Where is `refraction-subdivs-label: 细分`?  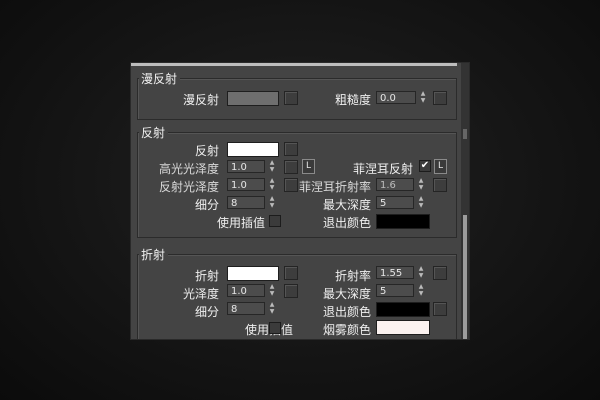 refraction-subdivs-label: 细分 is located at coordinates (206, 312).